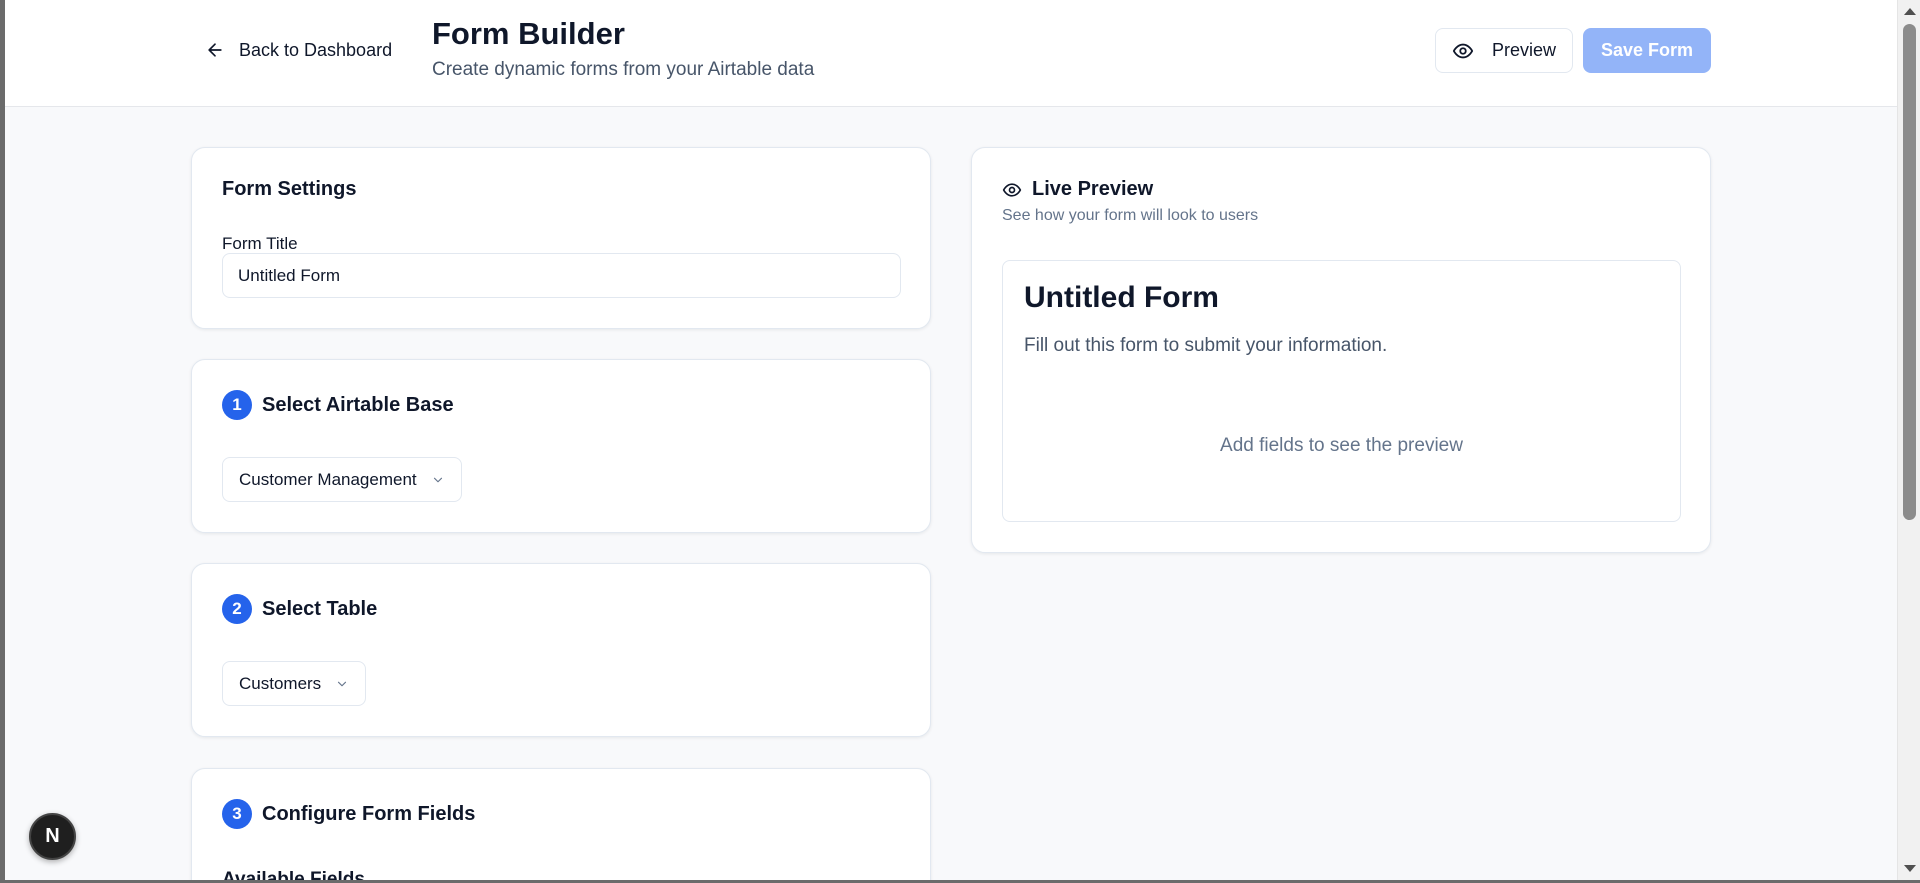 The height and width of the screenshot is (883, 1920). Describe the element at coordinates (1647, 50) in the screenshot. I see `save-form-button: Save Form` at that location.